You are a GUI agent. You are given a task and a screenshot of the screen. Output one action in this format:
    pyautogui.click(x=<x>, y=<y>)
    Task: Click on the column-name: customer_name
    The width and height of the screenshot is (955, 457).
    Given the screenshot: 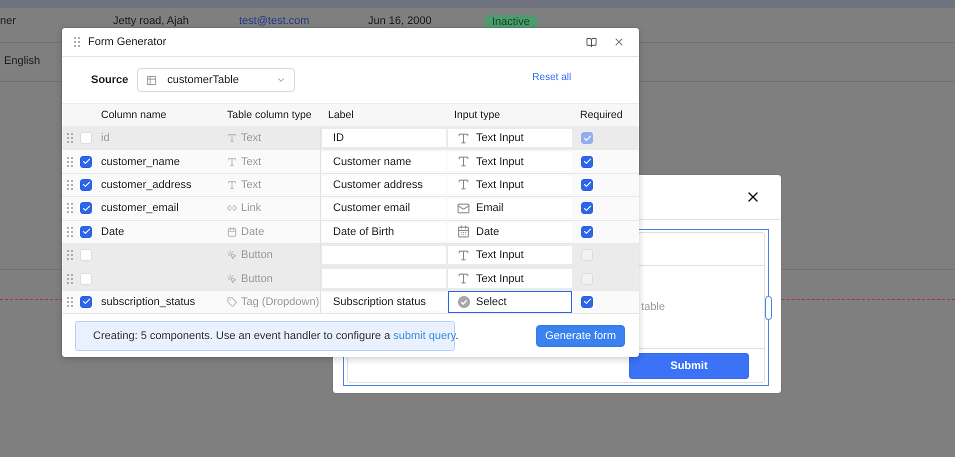 What is the action you would take?
    pyautogui.click(x=140, y=162)
    